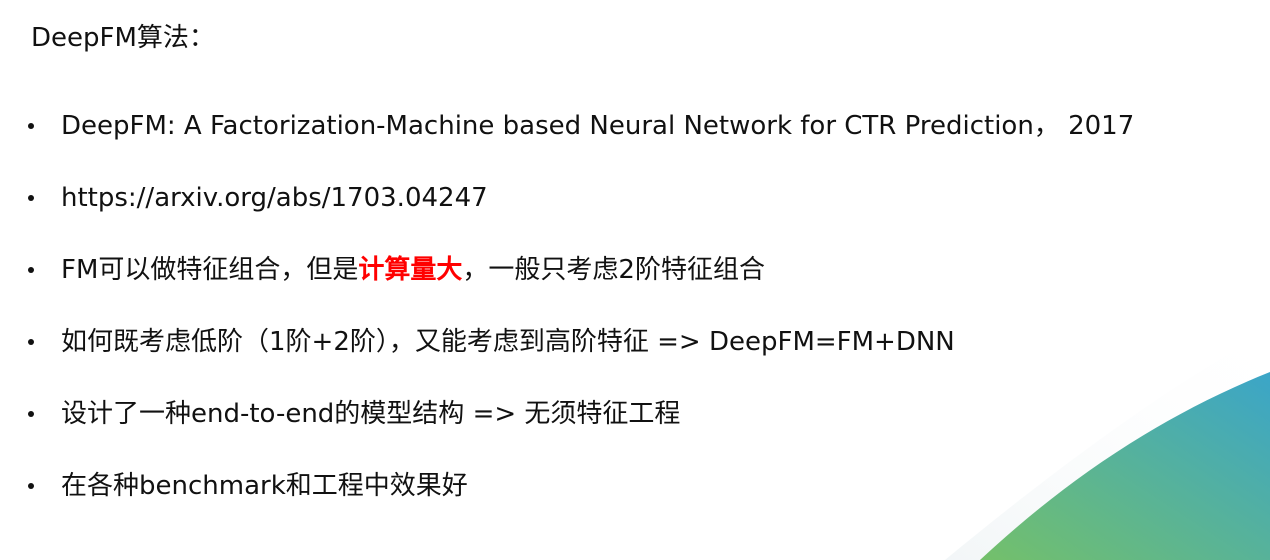 This screenshot has height=560, width=1270. I want to click on slide-title: DeepFM算法：, so click(123, 38).